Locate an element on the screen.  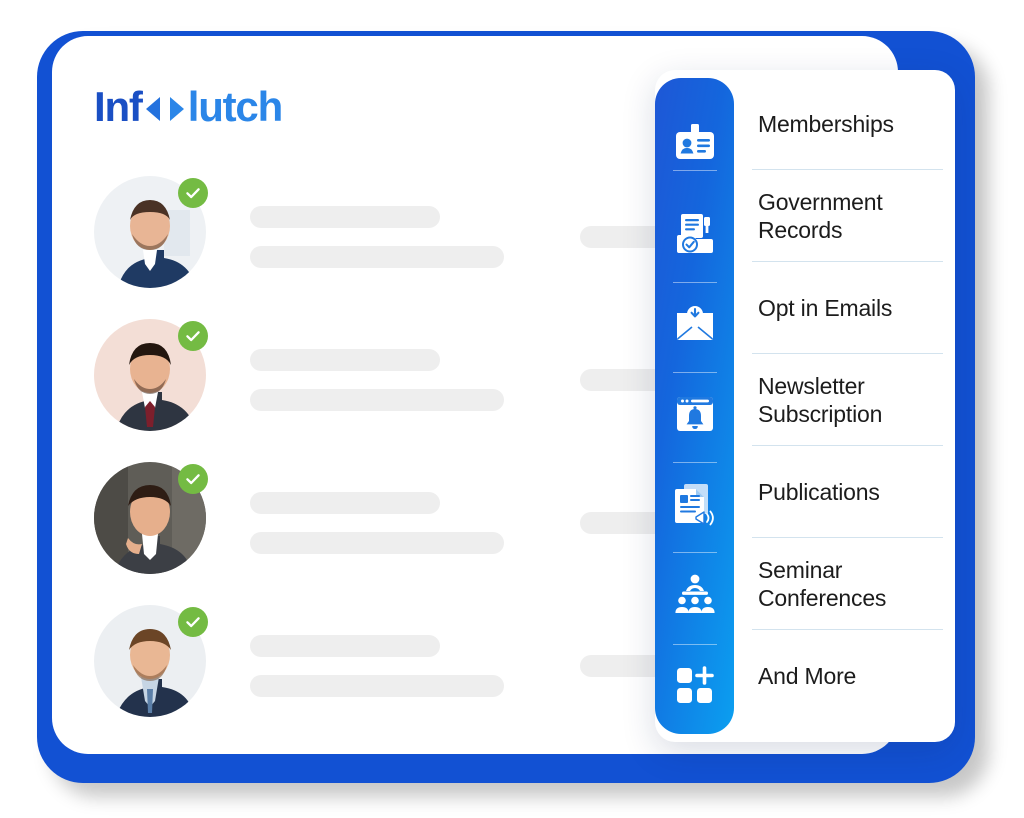
menu-item-memberships: Memberships is located at coordinates (844, 124).